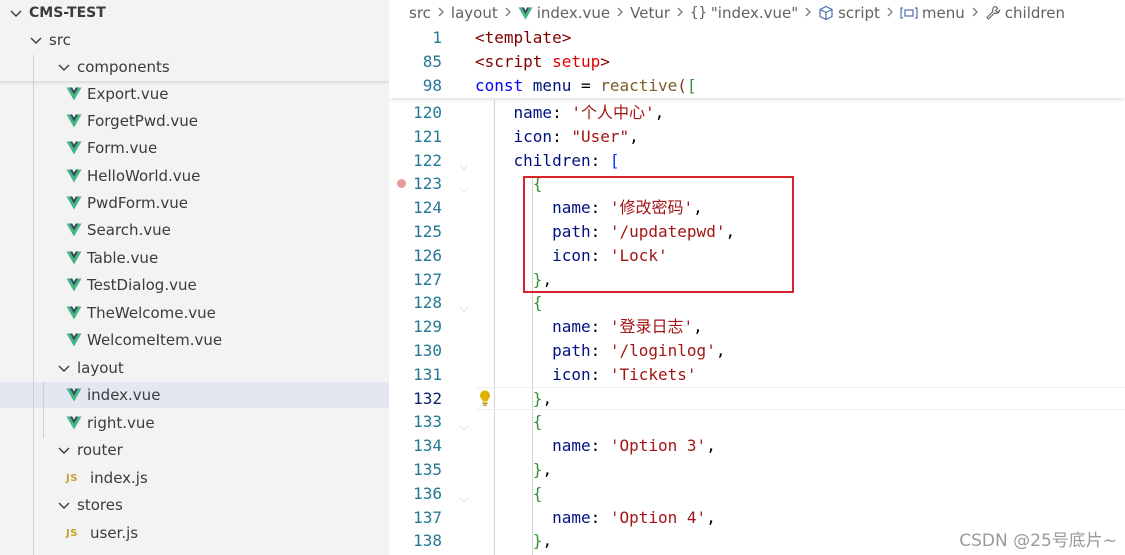 The height and width of the screenshot is (555, 1125). I want to click on tree-file: ForgetPwd.vue, so click(194, 121).